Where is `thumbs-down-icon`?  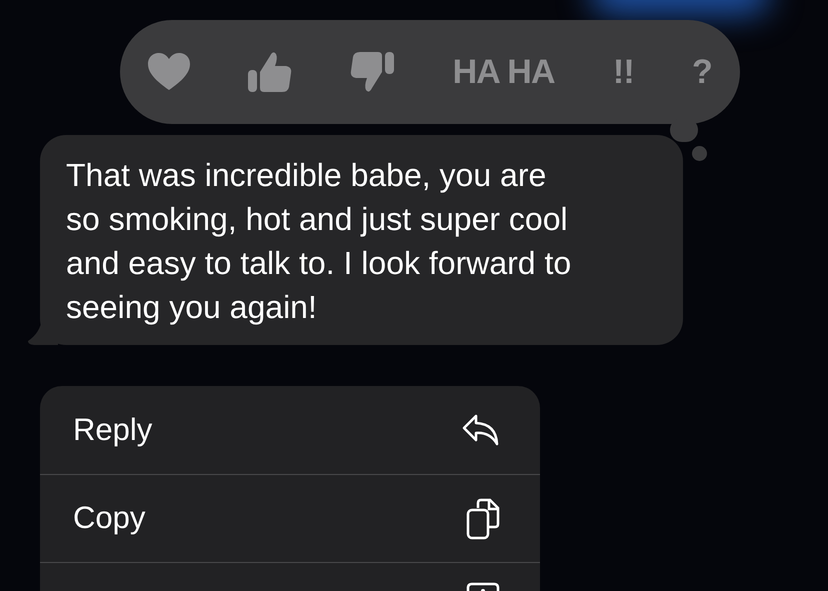
thumbs-down-icon is located at coordinates (372, 72).